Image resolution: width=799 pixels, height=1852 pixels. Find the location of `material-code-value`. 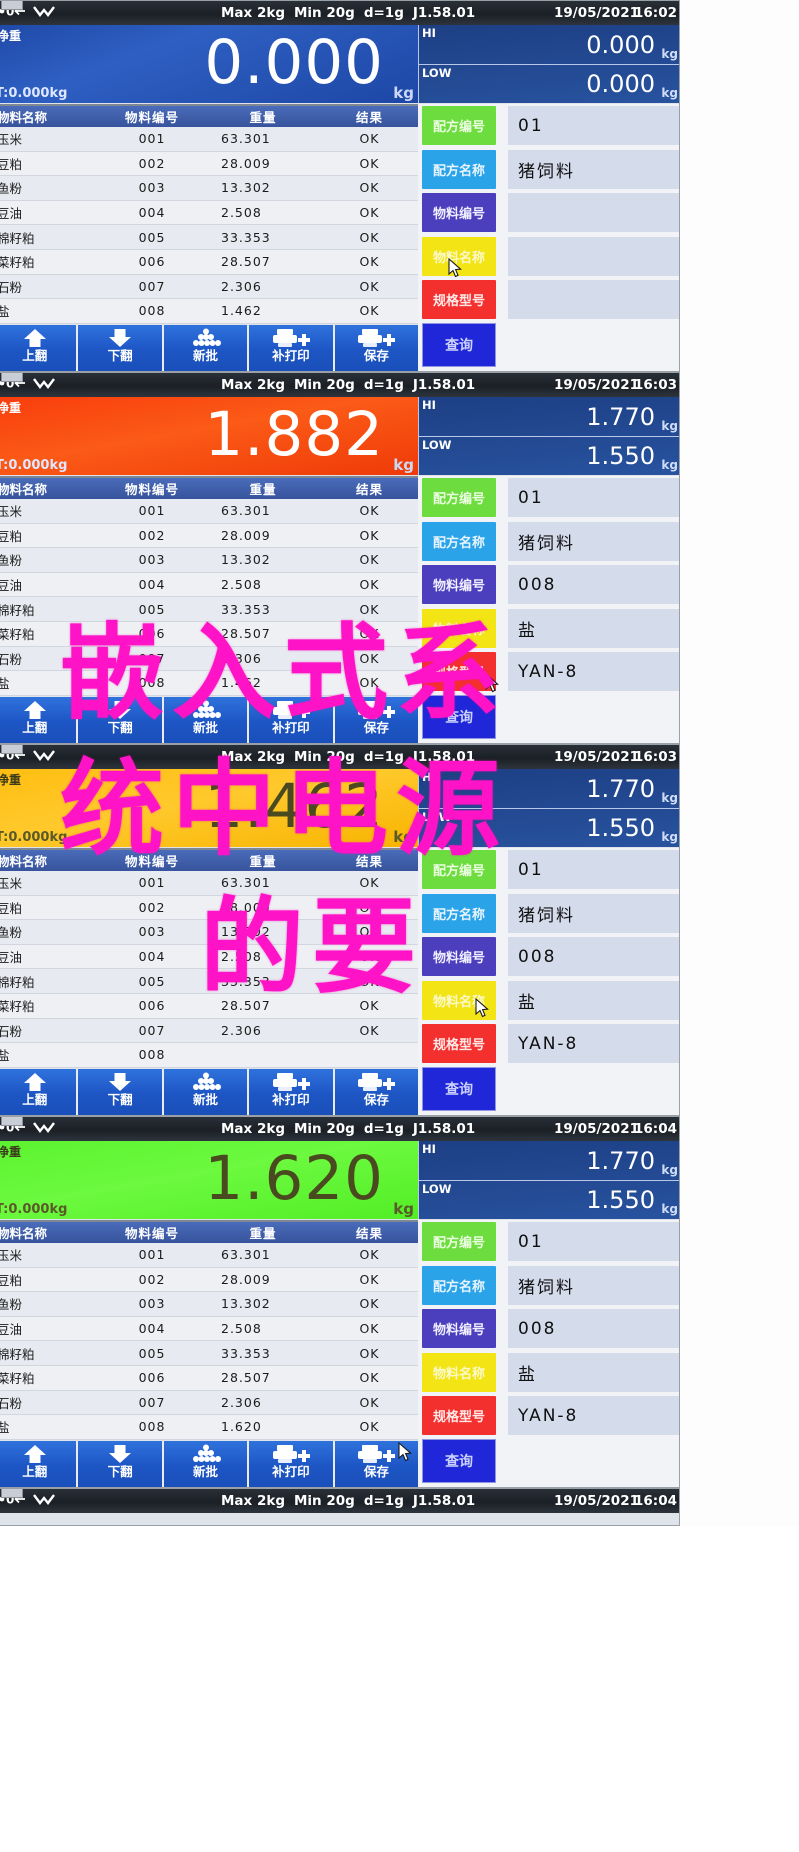

material-code-value is located at coordinates (593, 213).